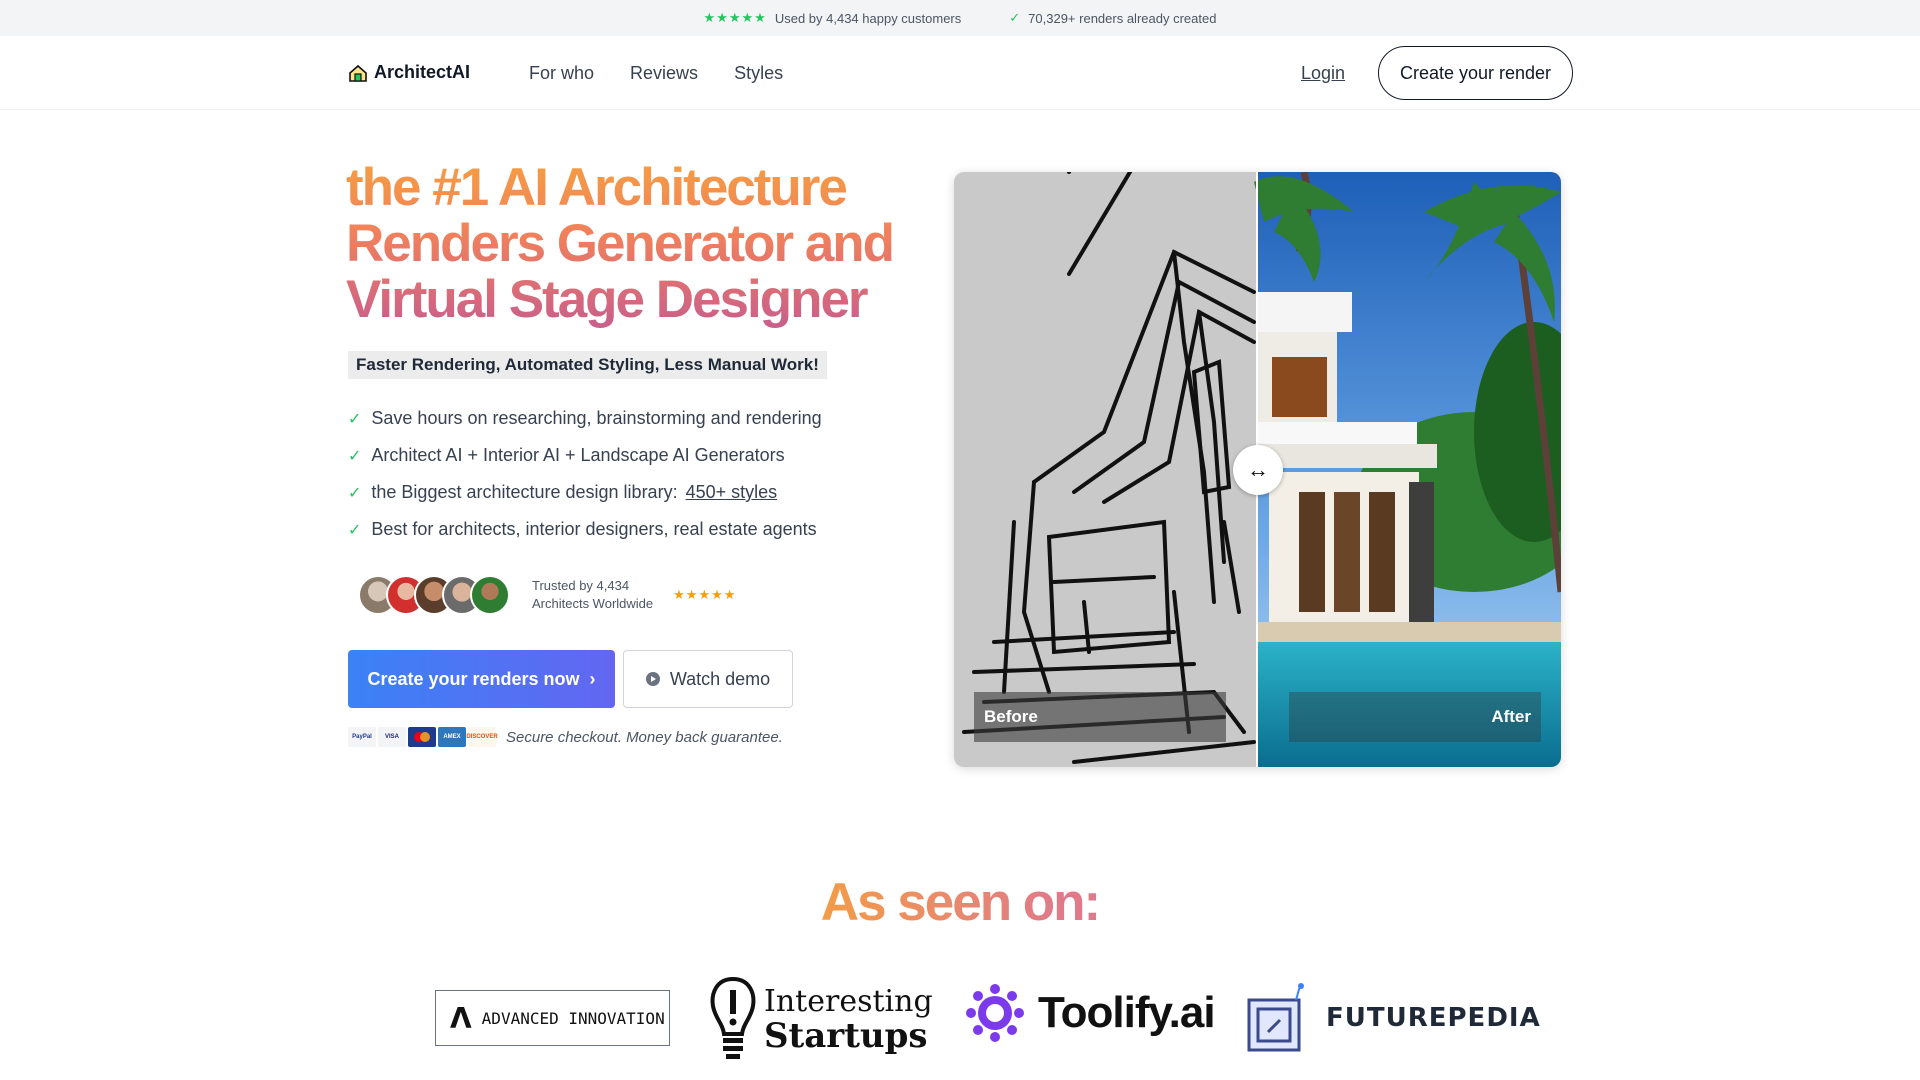 This screenshot has height=1080, width=1920. I want to click on advanced-innovation-text: ADVANCED INNOVATION, so click(573, 1018).